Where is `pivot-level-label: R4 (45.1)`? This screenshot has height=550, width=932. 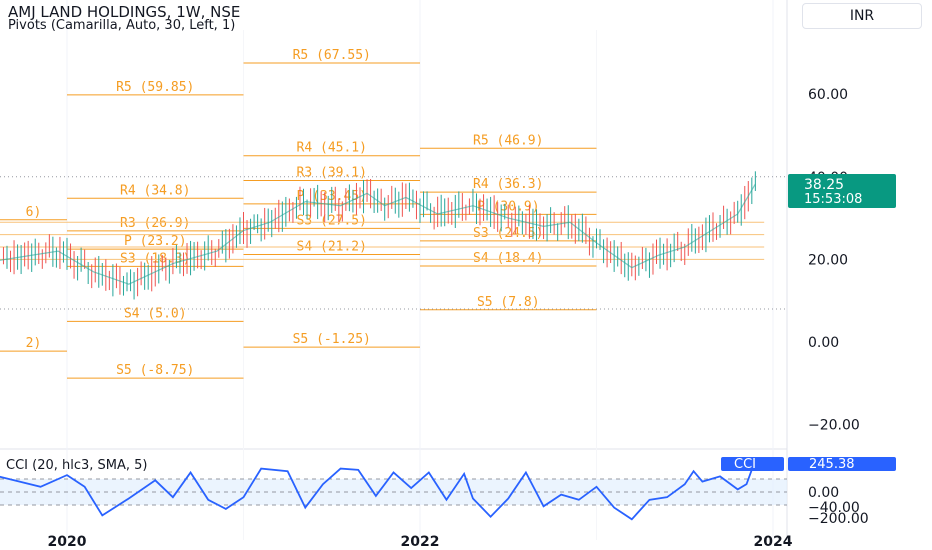
pivot-level-label: R4 (45.1) is located at coordinates (332, 148).